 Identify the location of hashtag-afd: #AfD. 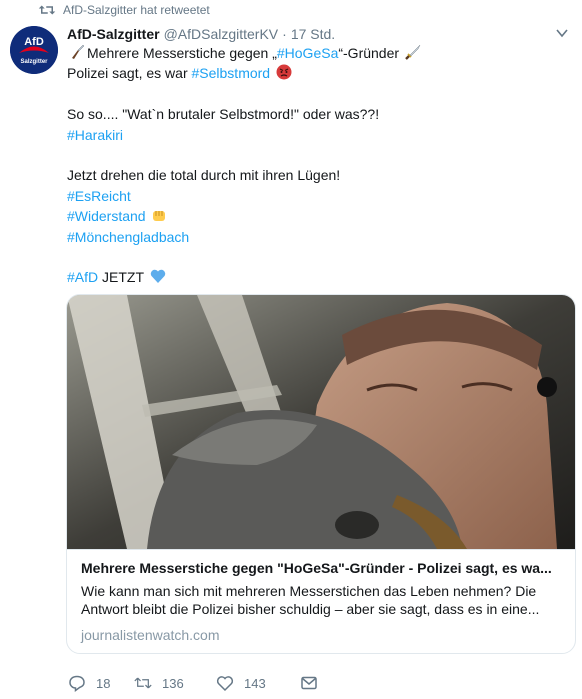
(82, 277).